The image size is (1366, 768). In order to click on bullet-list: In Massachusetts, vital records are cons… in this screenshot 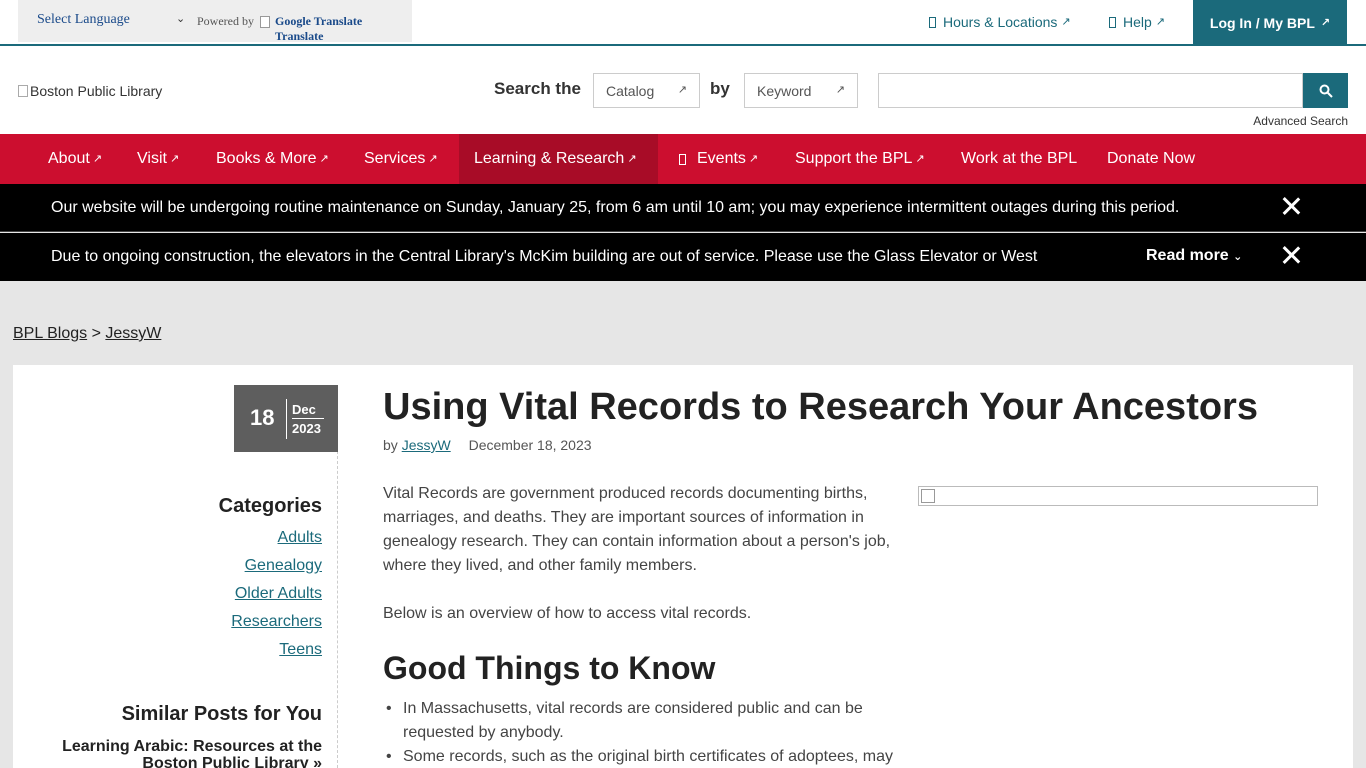, I will do `click(643, 732)`.